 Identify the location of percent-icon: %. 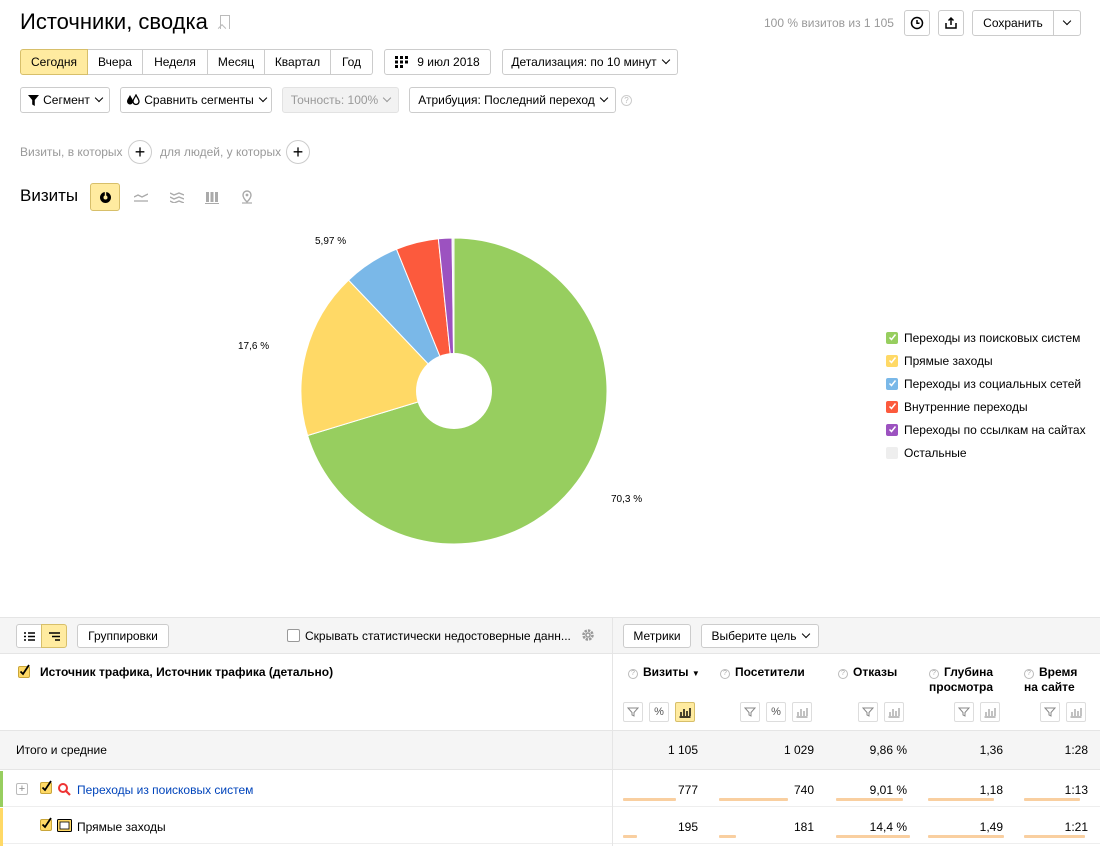
(659, 712).